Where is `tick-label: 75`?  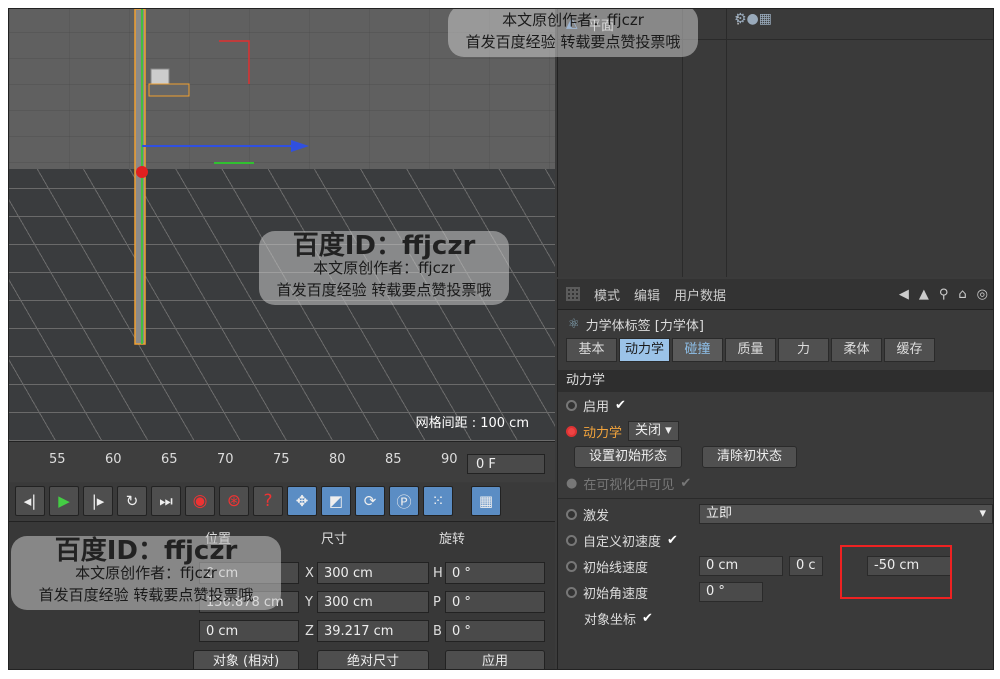
tick-label: 75 is located at coordinates (281, 459).